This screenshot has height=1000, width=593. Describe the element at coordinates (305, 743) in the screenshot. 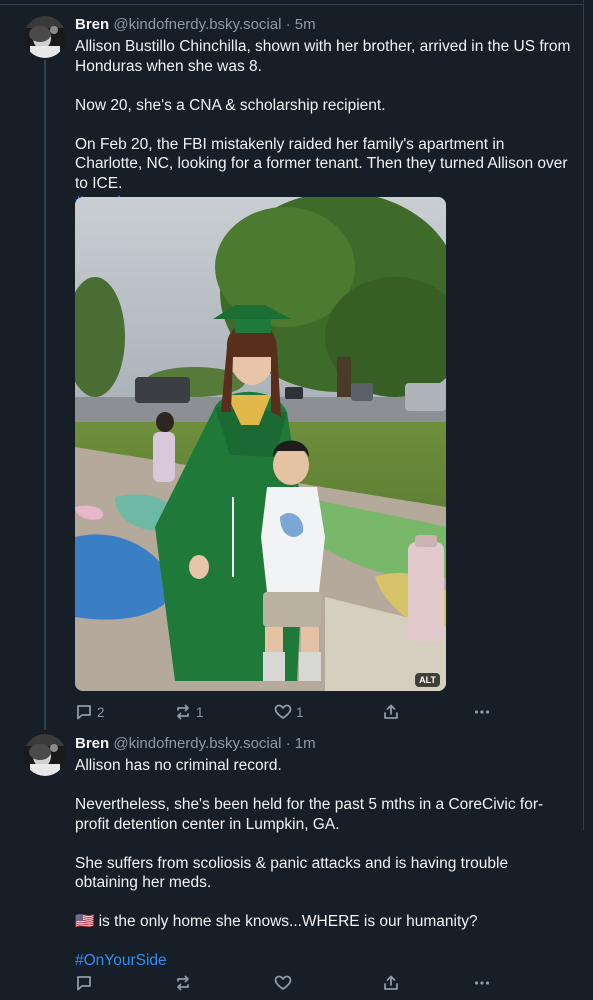

I see `post-timestamp: 1m` at that location.